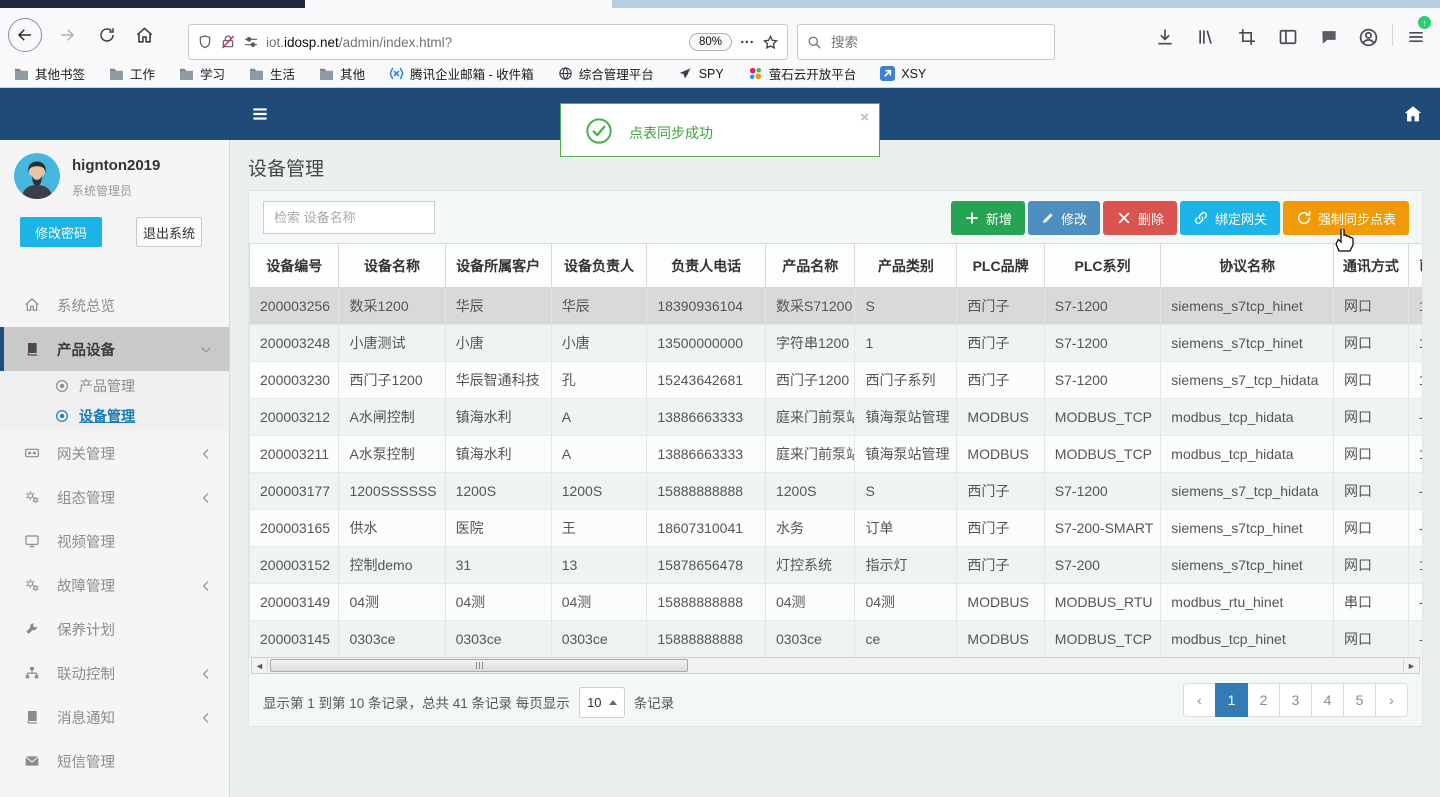 This screenshot has width=1440, height=797. I want to click on scrollbar-thumb, so click(479, 665).